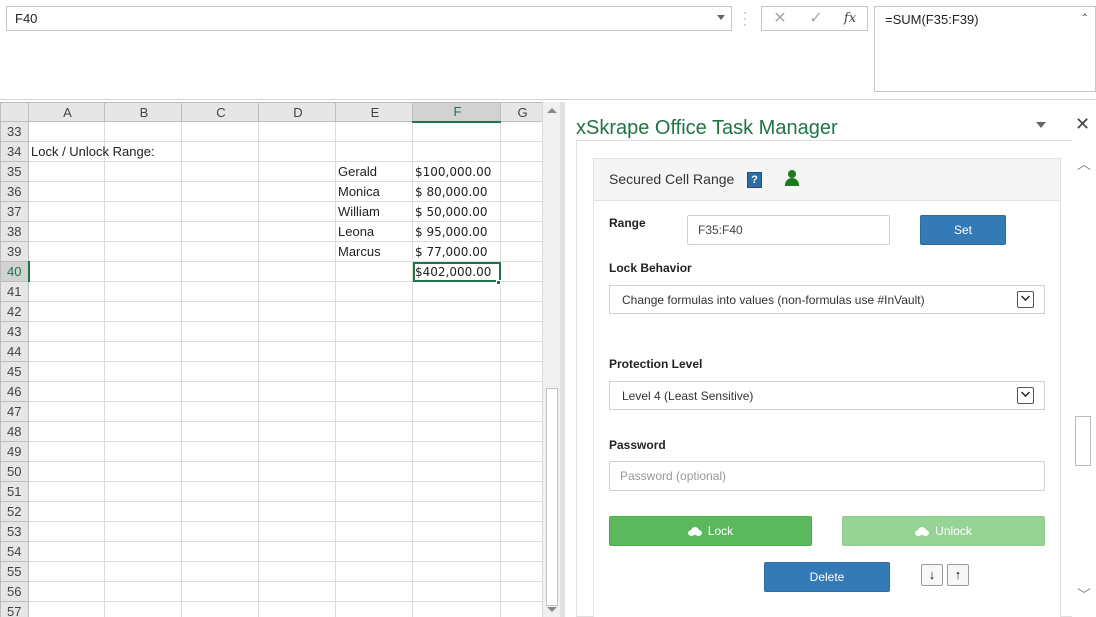  Describe the element at coordinates (91, 151) in the screenshot. I see `cell-a34: Lock / Unlock Range:` at that location.